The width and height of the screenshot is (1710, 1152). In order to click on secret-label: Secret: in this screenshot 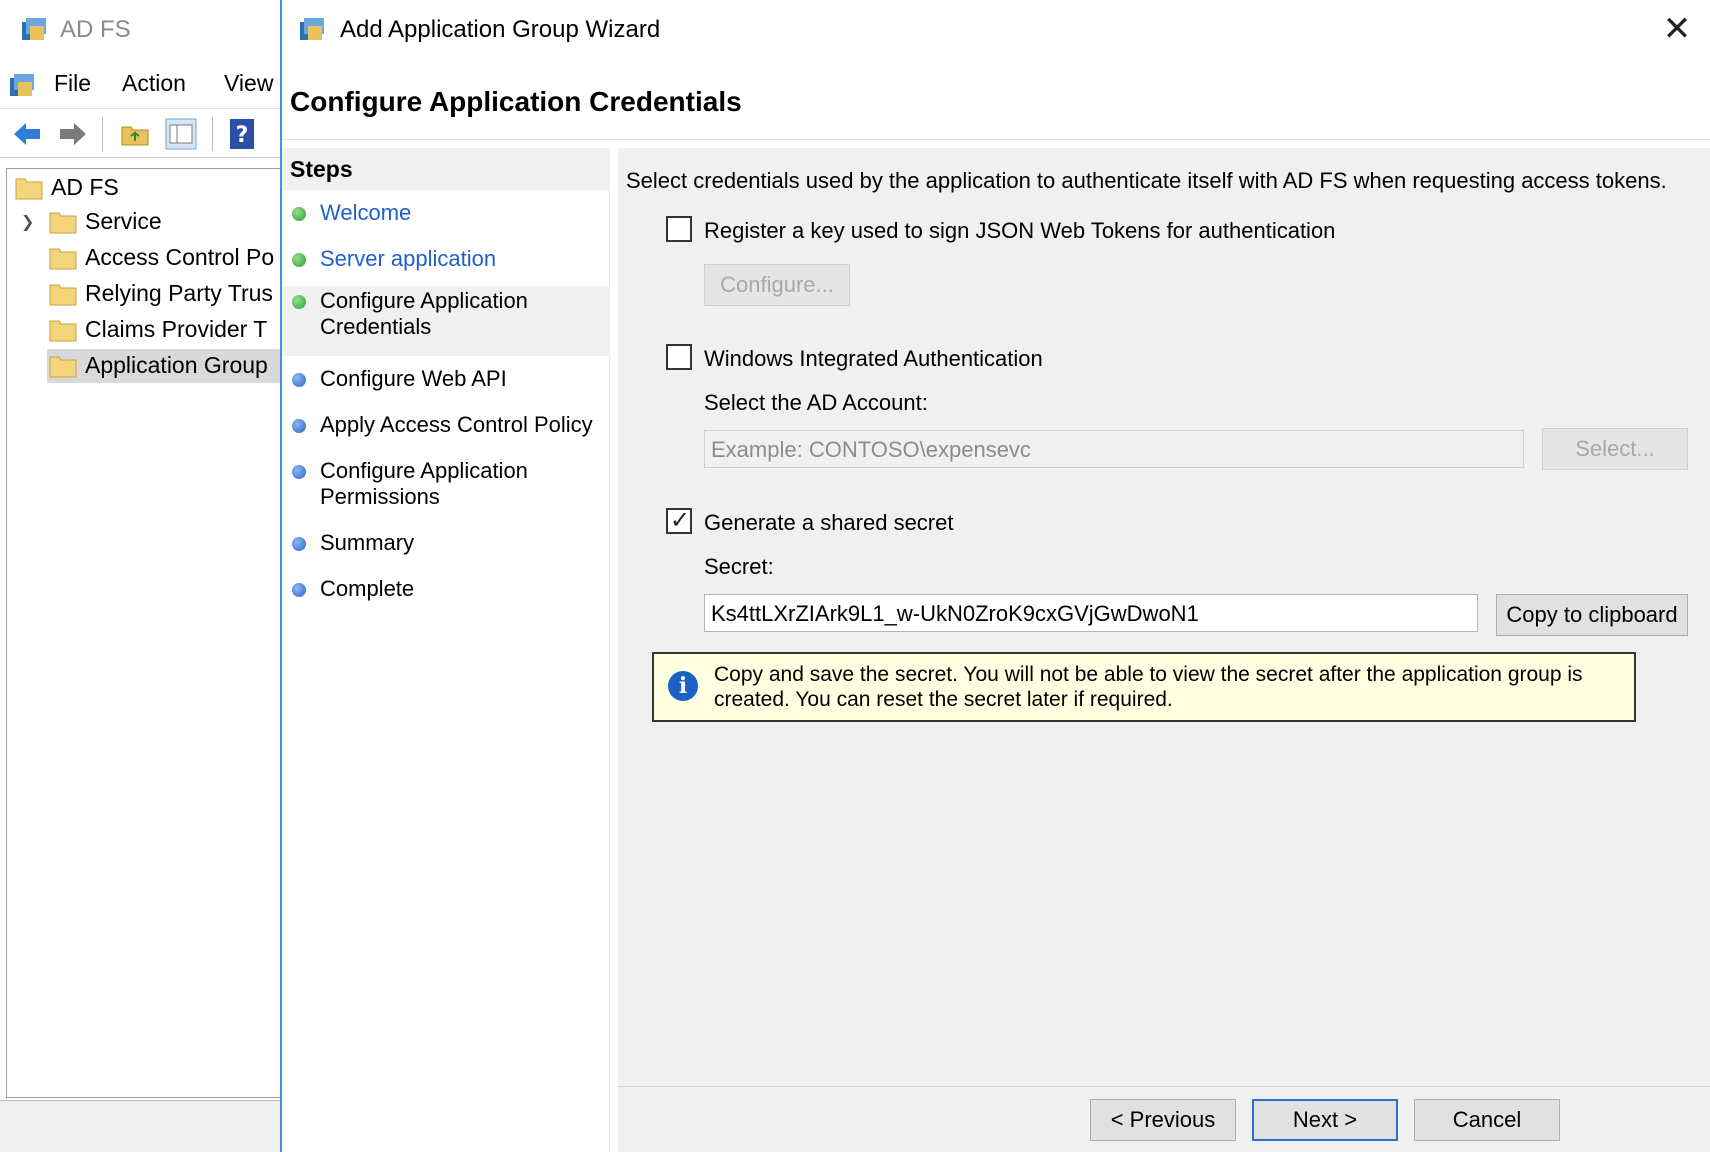, I will do `click(739, 566)`.